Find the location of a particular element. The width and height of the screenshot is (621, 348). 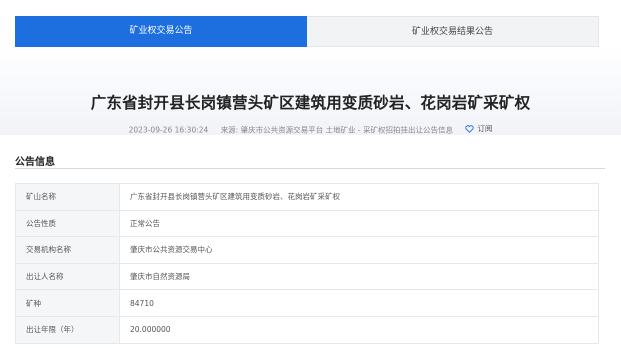

table-row: 交易机构名称 肇庆市公共资源交易中心 is located at coordinates (307, 250).